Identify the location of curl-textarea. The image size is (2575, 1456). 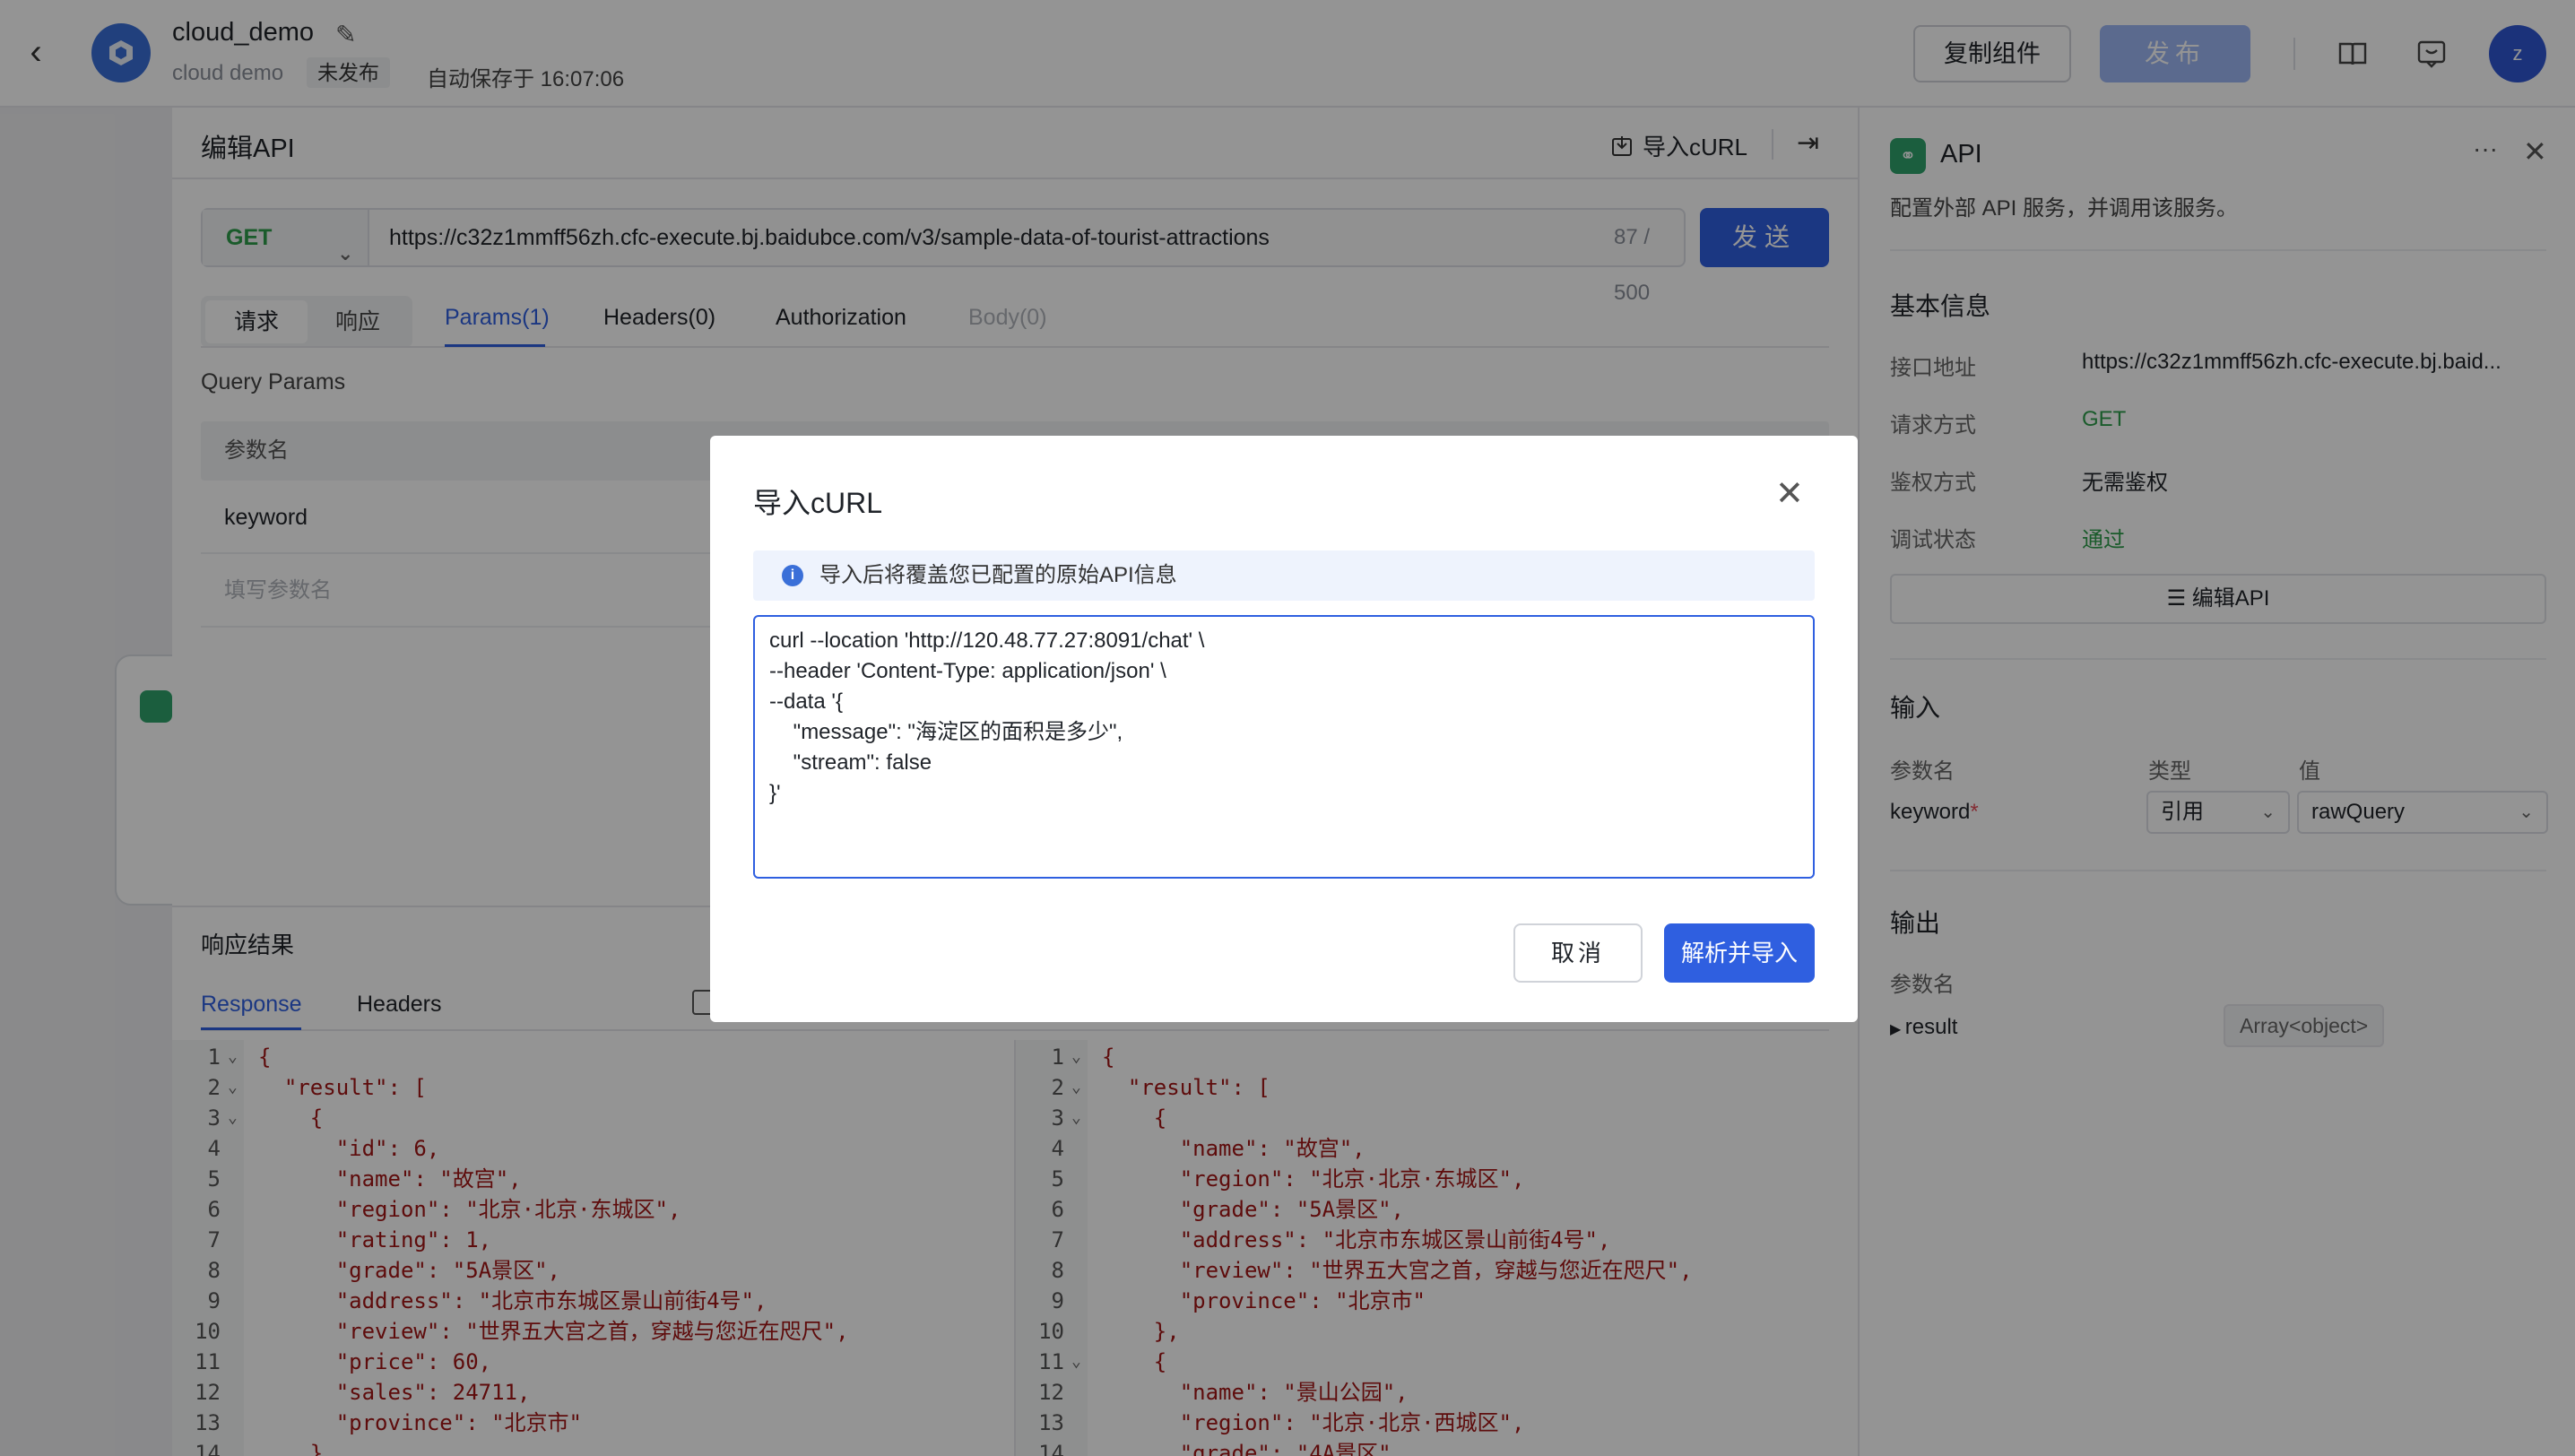
(1284, 747).